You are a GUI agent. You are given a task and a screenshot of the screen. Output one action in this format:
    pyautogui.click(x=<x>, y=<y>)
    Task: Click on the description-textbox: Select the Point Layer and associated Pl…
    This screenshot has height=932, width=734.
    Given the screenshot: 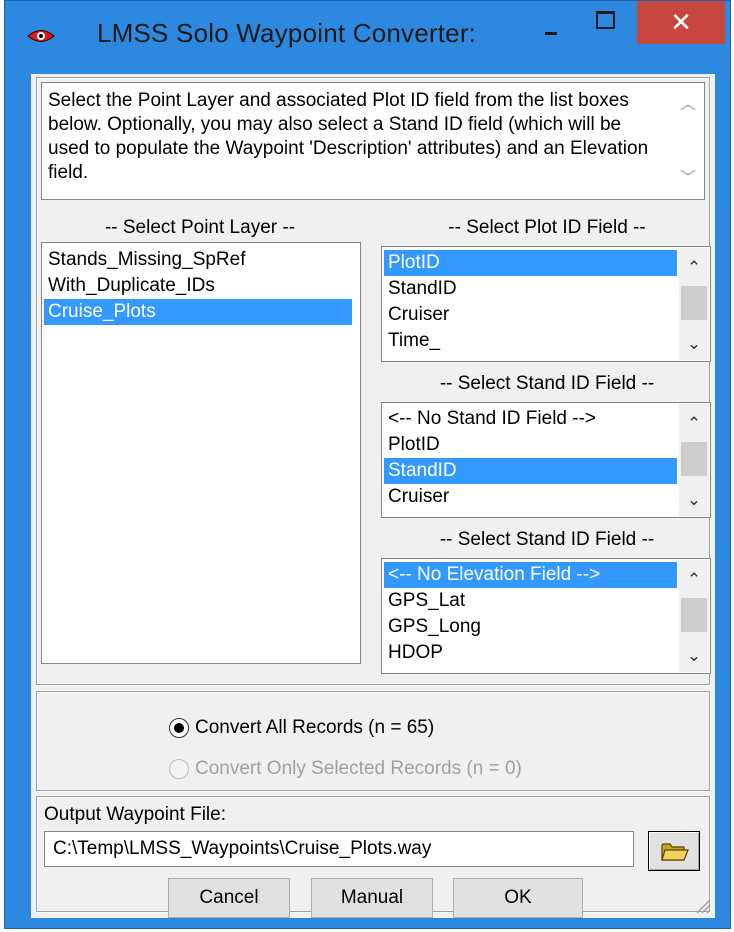 What is the action you would take?
    pyautogui.click(x=373, y=141)
    